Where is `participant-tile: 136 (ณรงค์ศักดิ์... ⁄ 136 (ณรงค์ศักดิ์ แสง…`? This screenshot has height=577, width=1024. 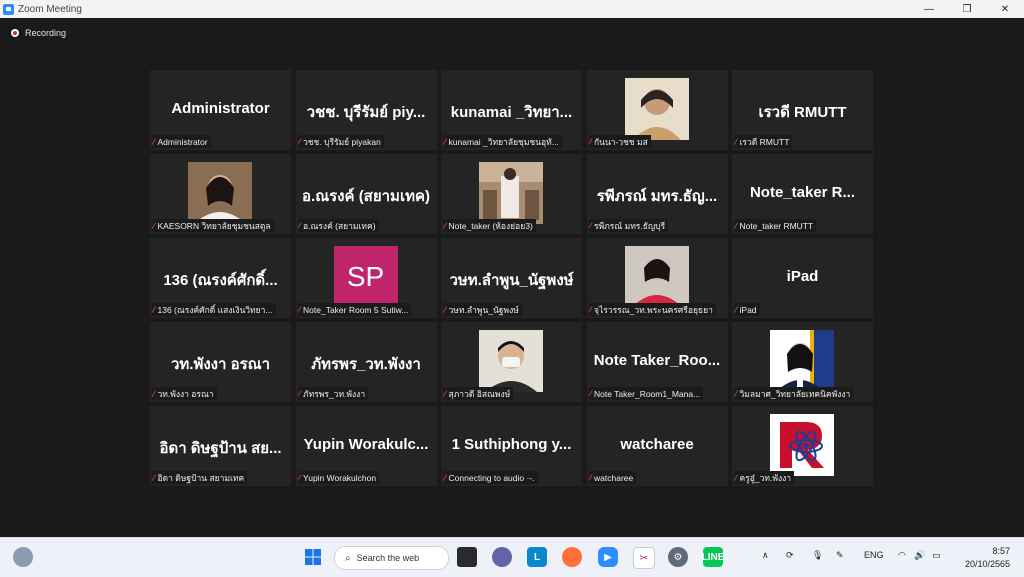 participant-tile: 136 (ณรงค์ศักดิ์... ⁄ 136 (ณรงค์ศักดิ์ แสง… is located at coordinates (220, 278).